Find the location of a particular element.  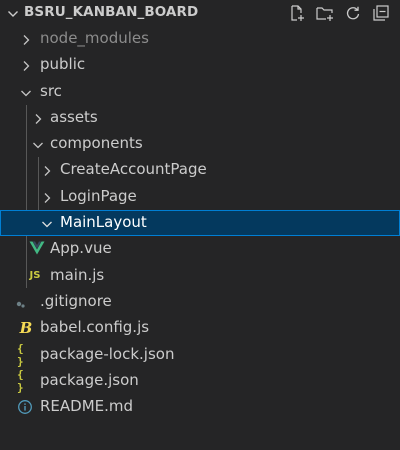

tree-item-label: babel.config.js is located at coordinates (95, 327).